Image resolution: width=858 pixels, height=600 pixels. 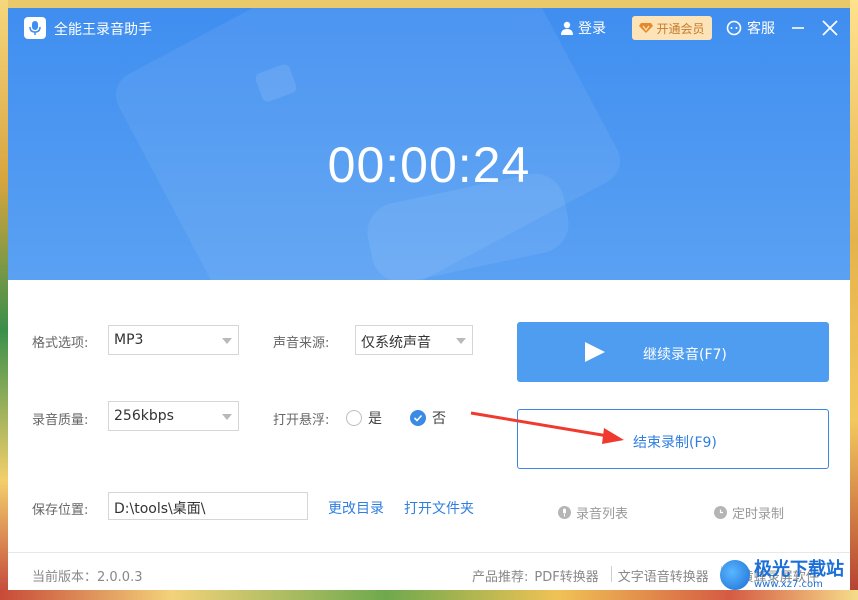 I want to click on tts-converter-link: 文字语音转换器, so click(x=663, y=575).